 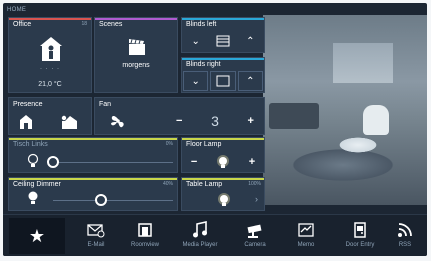 I want to click on fan-minus-button: −, so click(x=179, y=121).